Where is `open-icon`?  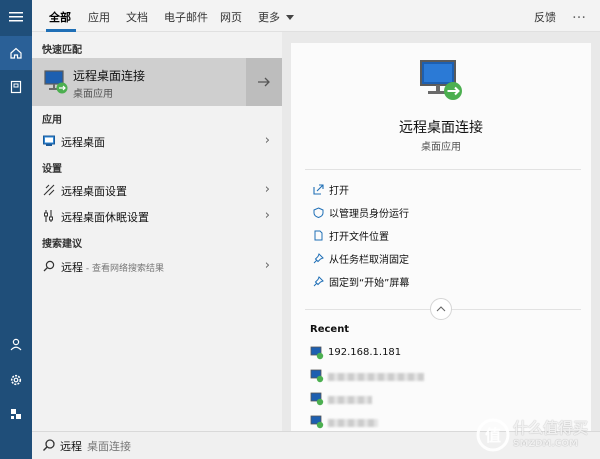 open-icon is located at coordinates (318, 189).